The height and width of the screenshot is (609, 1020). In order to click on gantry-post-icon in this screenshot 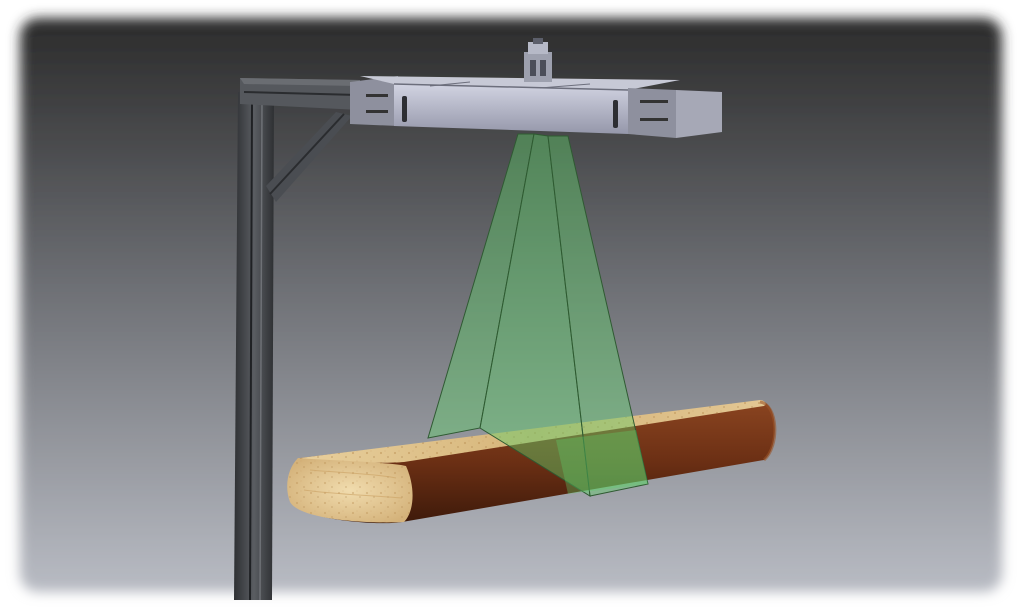, I will do `click(254, 346)`.